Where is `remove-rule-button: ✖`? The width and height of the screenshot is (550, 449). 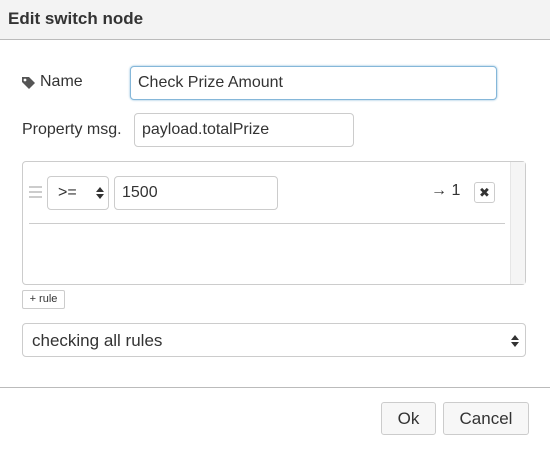 remove-rule-button: ✖ is located at coordinates (484, 192).